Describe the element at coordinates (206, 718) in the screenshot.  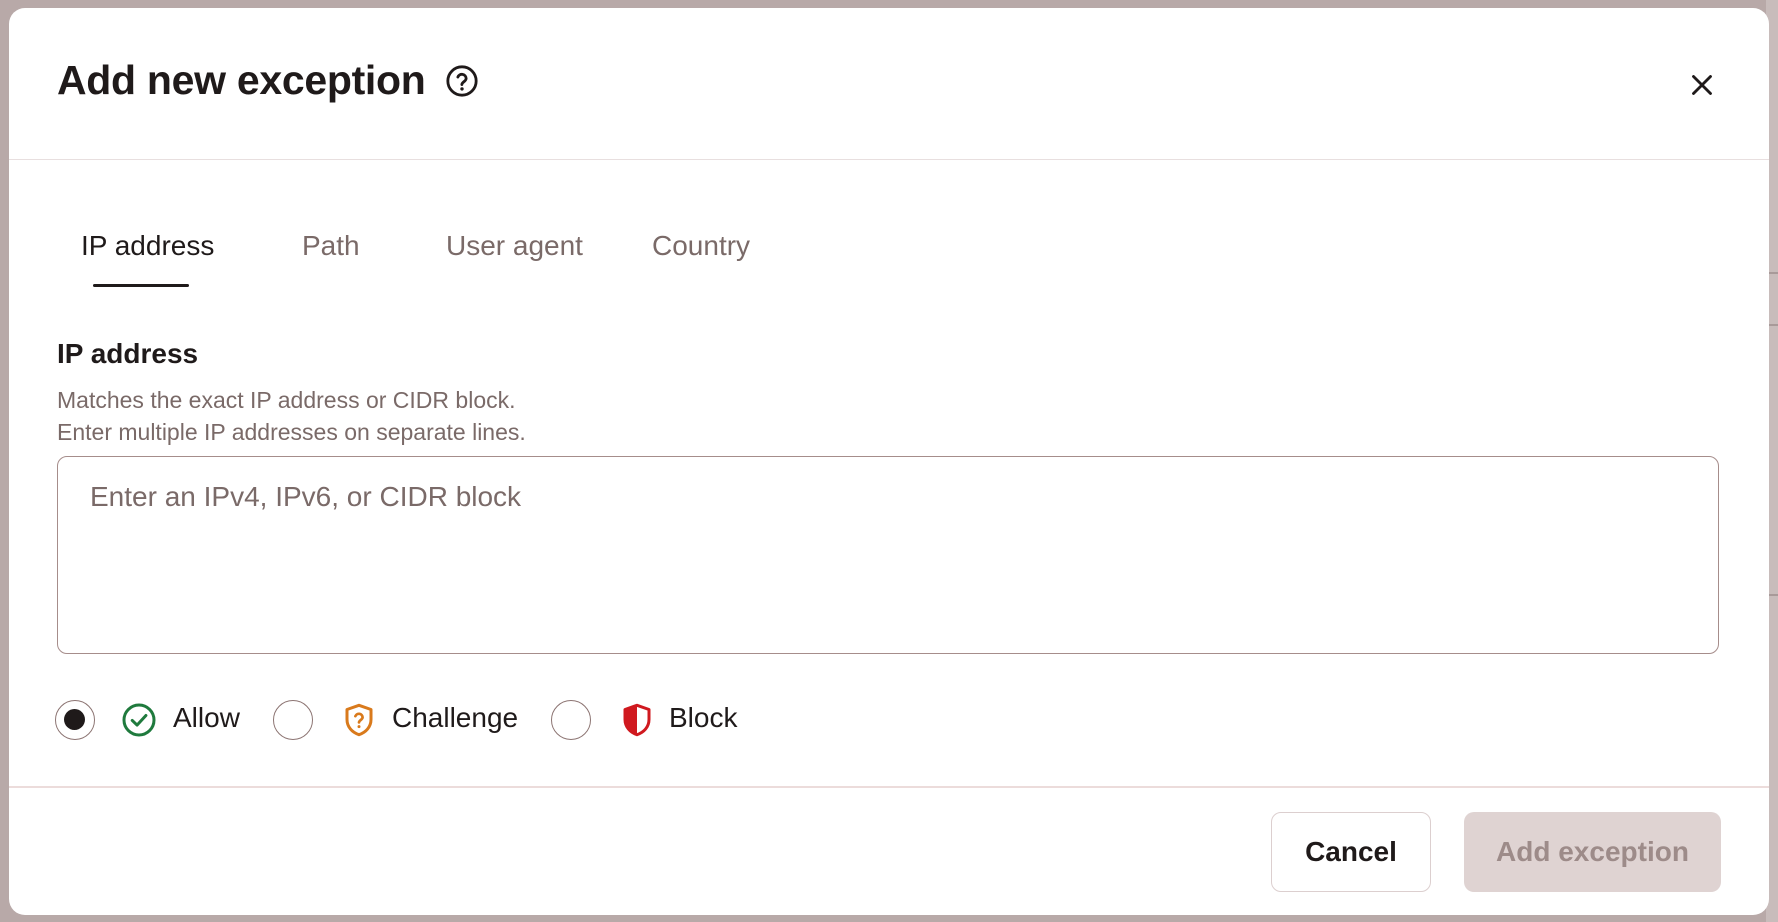
I see `allow-label: Allow` at that location.